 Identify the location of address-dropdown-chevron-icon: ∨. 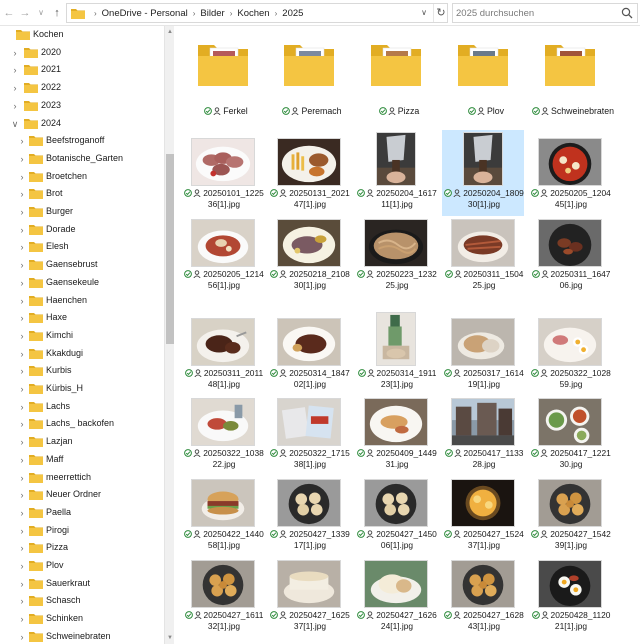
(424, 13).